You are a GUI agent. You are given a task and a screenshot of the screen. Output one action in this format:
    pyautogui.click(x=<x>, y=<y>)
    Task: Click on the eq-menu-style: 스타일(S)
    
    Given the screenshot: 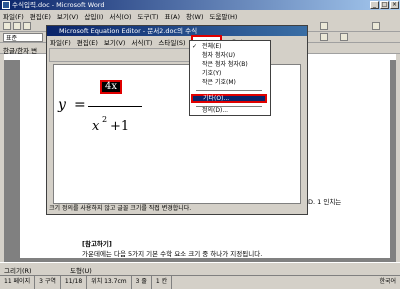 What is the action you would take?
    pyautogui.click(x=171, y=42)
    